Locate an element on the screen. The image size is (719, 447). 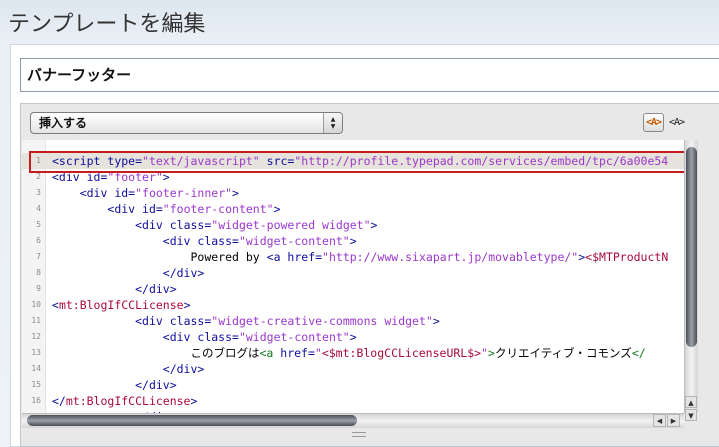
code-token: " is located at coordinates (318, 353).